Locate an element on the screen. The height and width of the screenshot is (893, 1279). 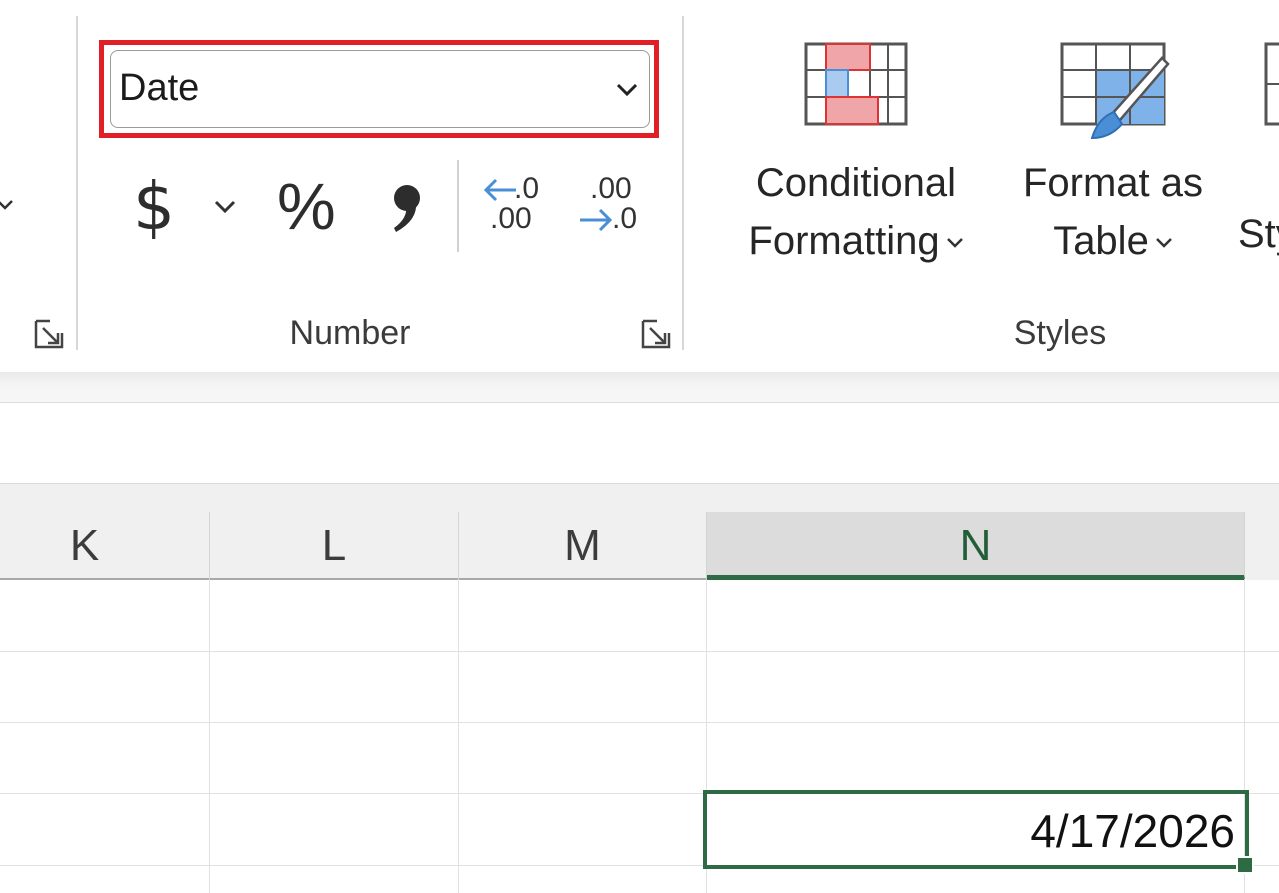
ribbon-shadow is located at coordinates (639, 387).